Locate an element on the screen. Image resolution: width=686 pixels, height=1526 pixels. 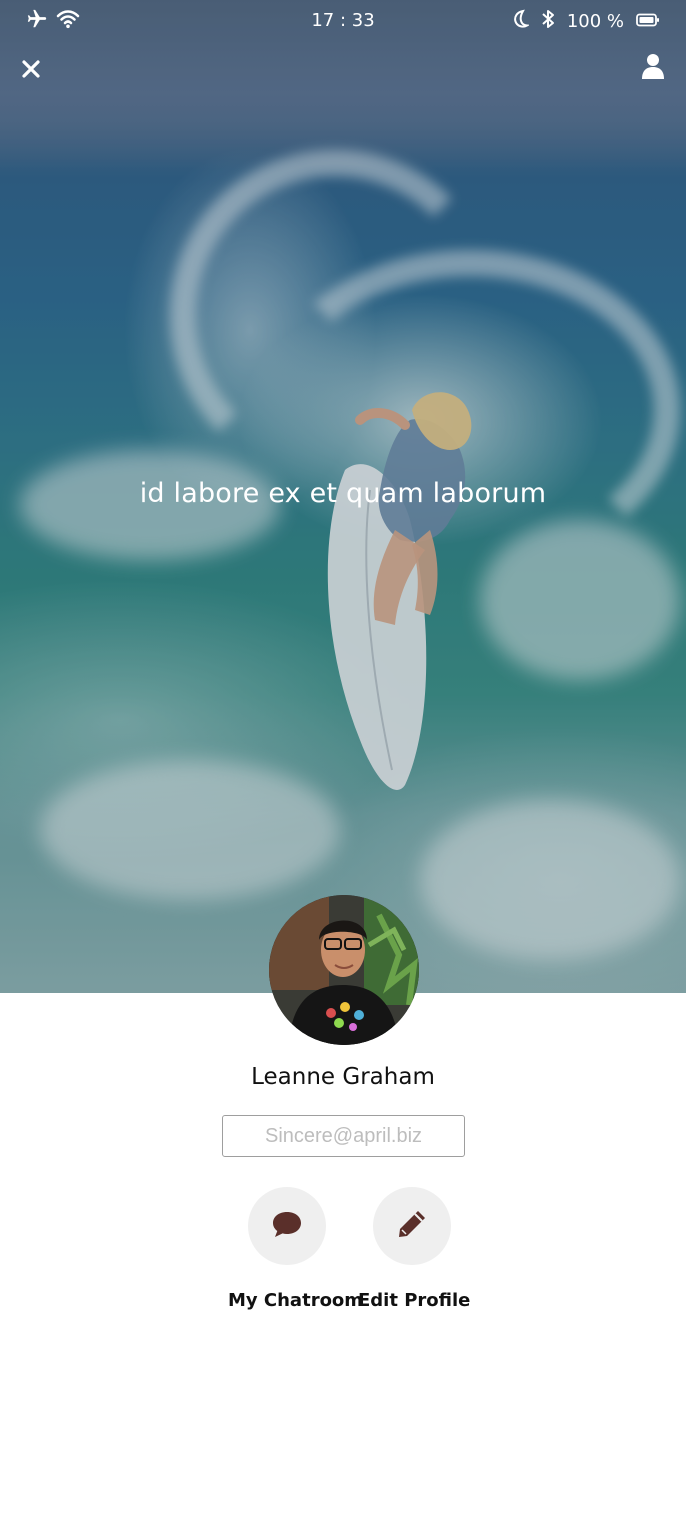
close-icon is located at coordinates (31, 71).